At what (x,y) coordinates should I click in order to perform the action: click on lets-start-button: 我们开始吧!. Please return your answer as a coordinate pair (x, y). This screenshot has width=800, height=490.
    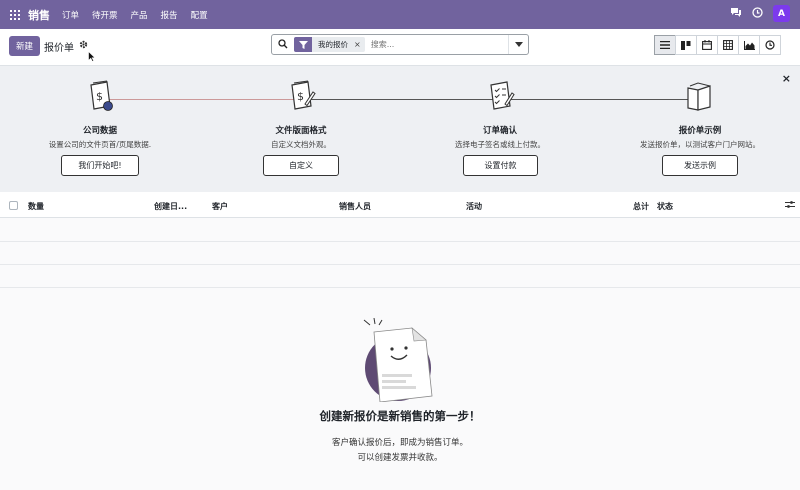
    Looking at the image, I should click on (100, 165).